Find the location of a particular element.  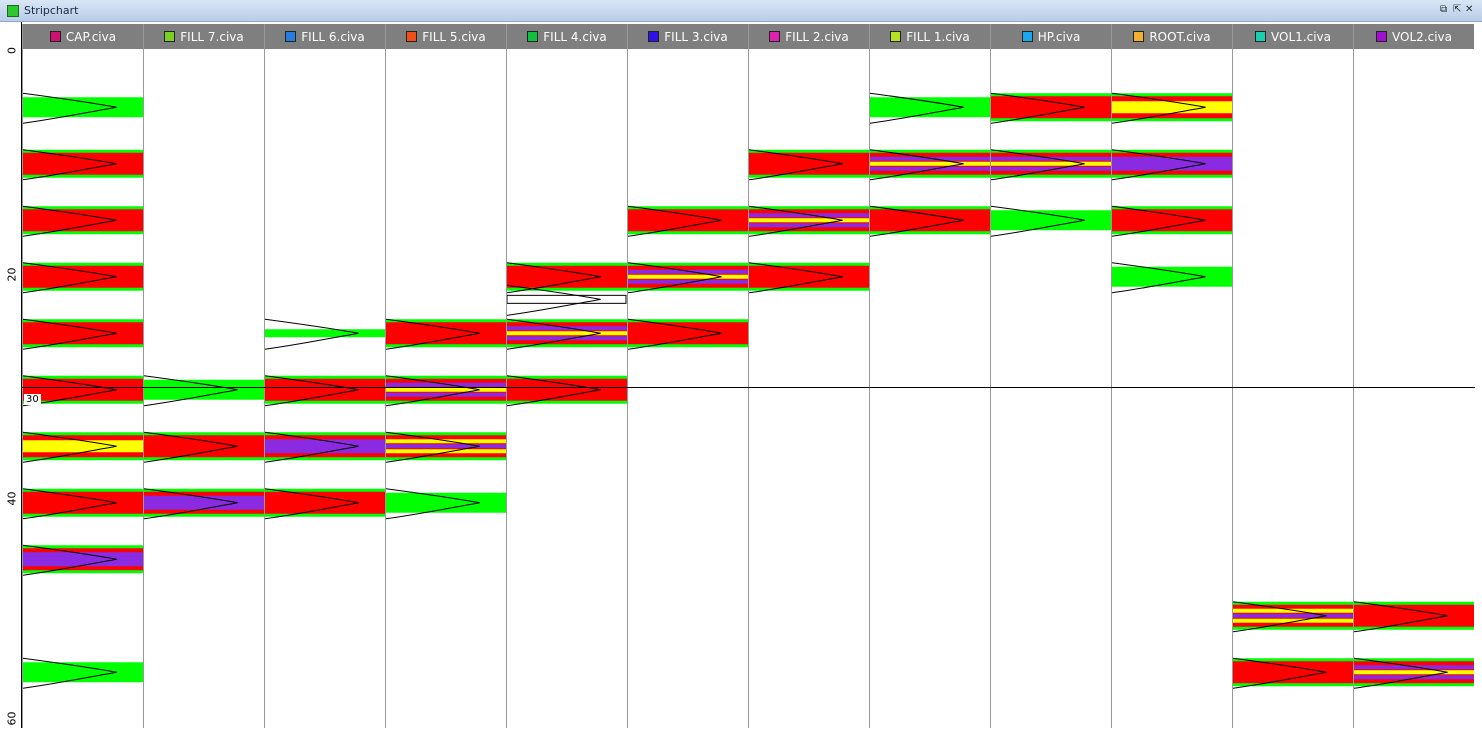

track-label: HP.civa is located at coordinates (1059, 36).